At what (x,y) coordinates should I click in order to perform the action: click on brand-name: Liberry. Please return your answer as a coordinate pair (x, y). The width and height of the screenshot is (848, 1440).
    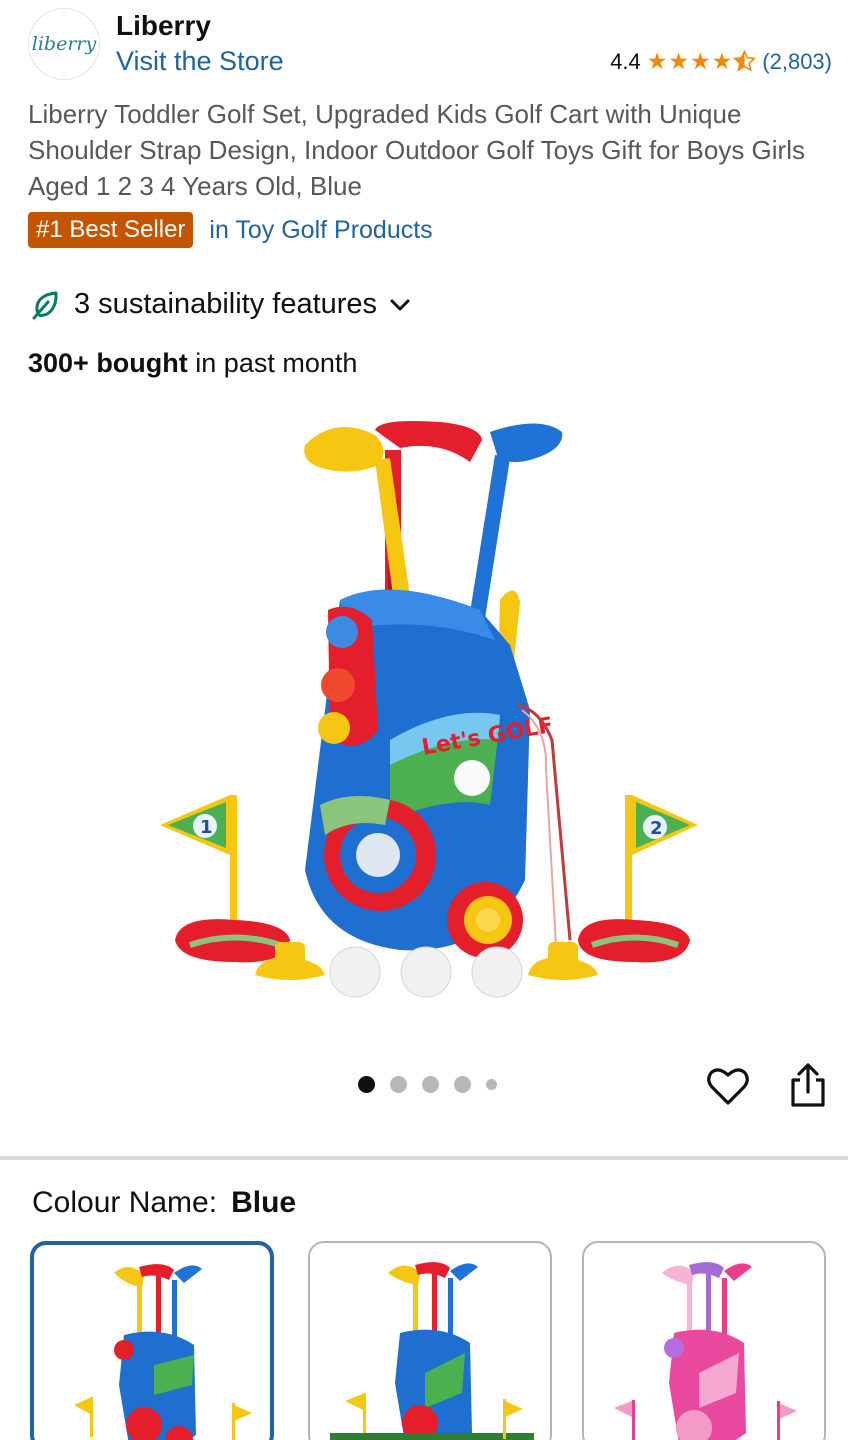
    Looking at the image, I should click on (163, 26).